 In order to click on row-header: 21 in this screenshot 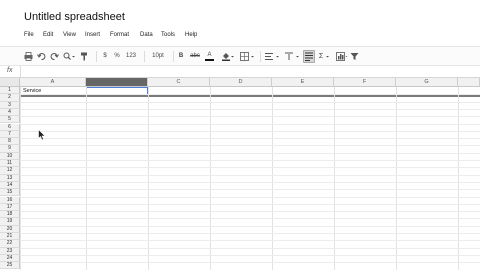, I will do `click(10, 237)`.